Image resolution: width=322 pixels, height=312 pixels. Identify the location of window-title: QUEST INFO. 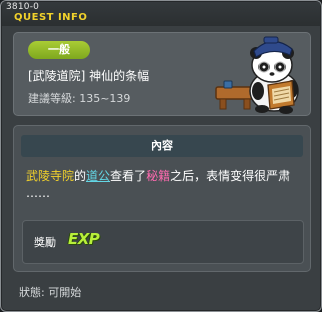
(51, 17).